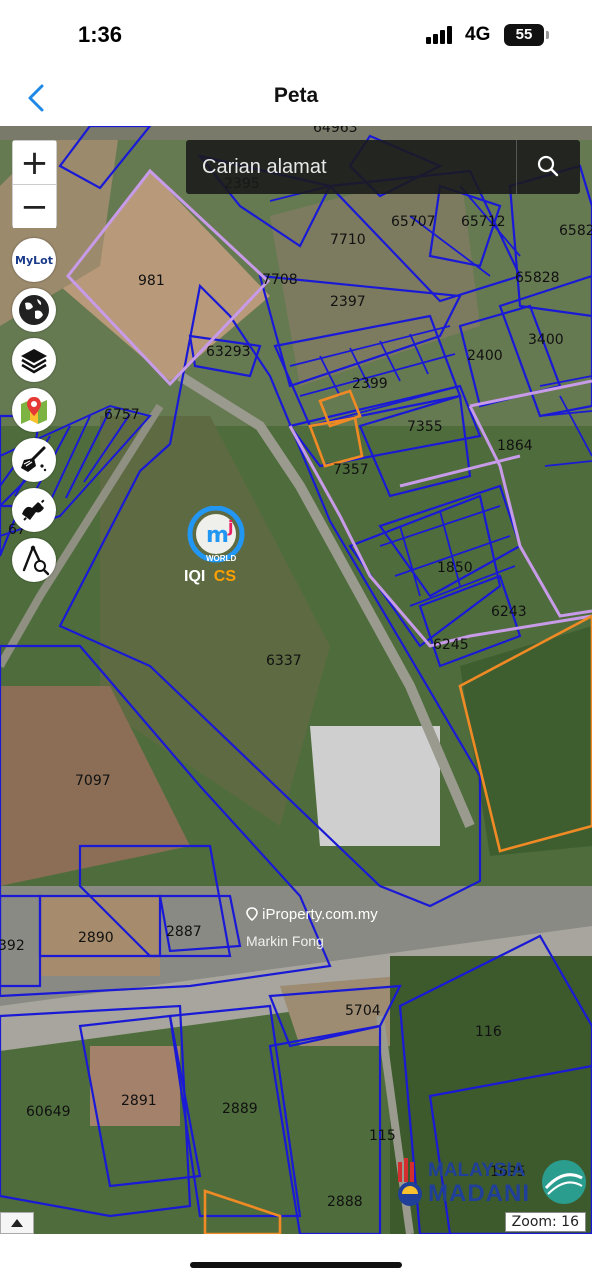 This screenshot has height=1280, width=592. I want to click on iqi-logo: m j WORLD IQI CS, so click(220, 545).